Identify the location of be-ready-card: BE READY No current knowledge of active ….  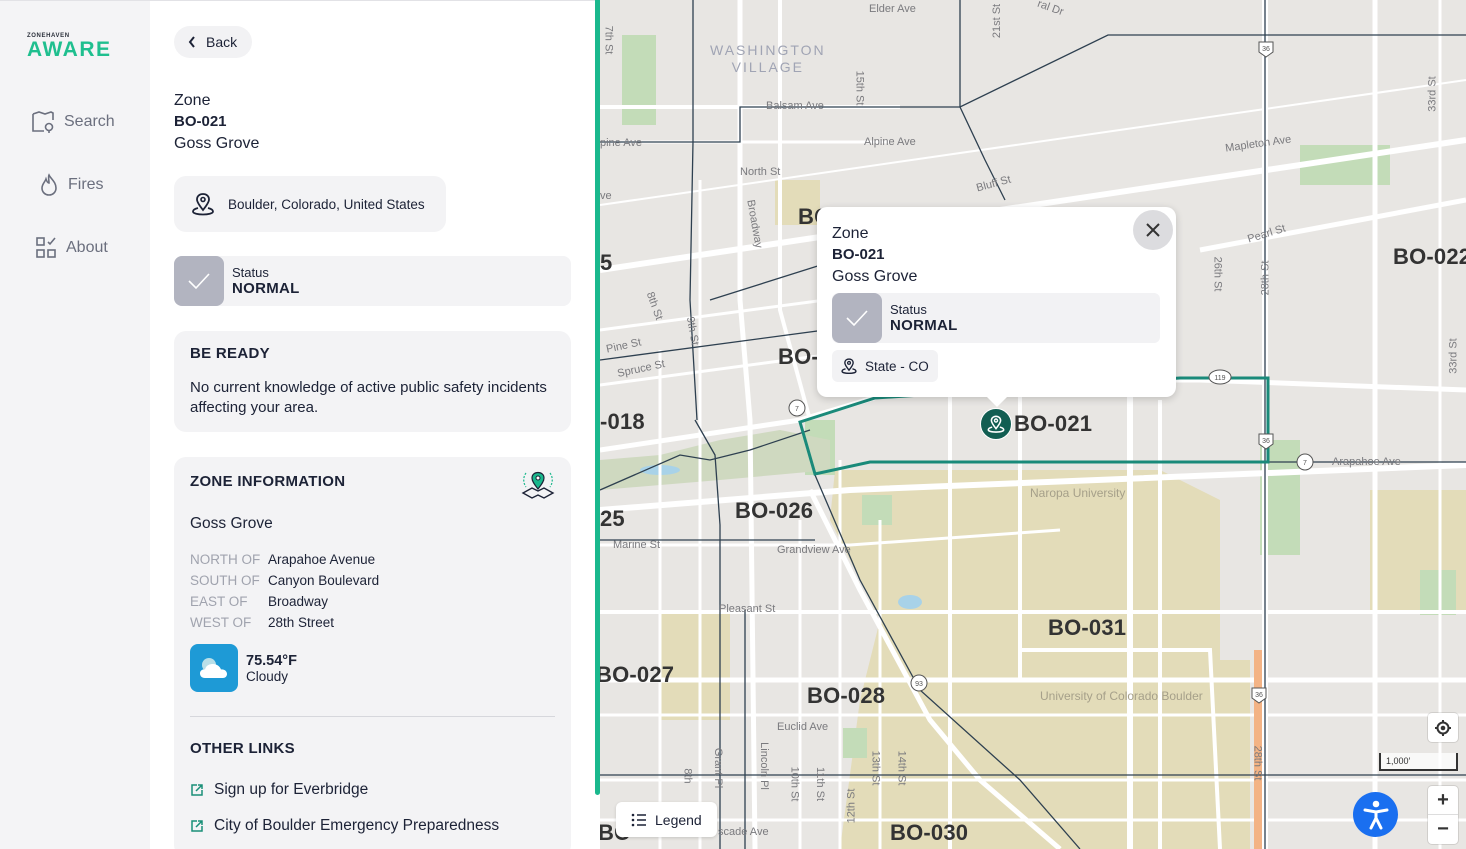
(372, 381).